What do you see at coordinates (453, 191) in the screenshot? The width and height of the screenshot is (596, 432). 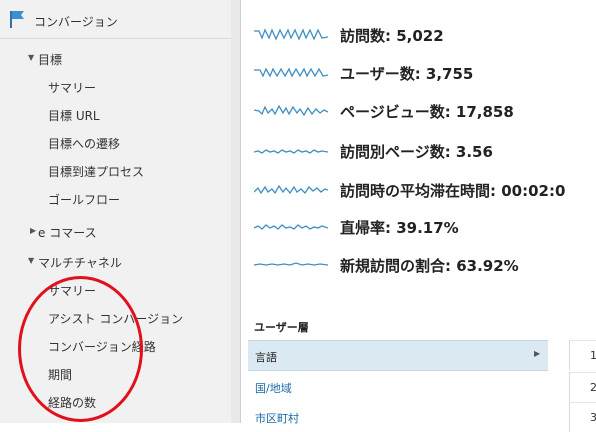 I see `metric-avg-duration-label: 訪問時の平均滞在時間: 00:02:0` at bounding box center [453, 191].